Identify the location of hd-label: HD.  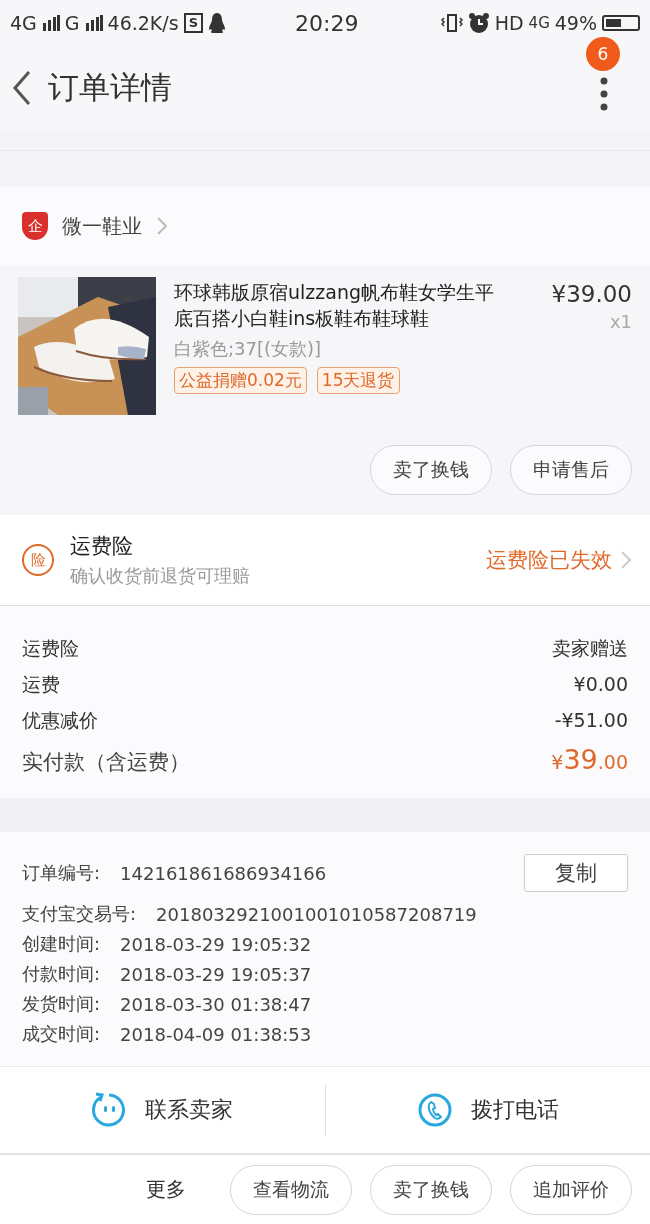
(509, 23).